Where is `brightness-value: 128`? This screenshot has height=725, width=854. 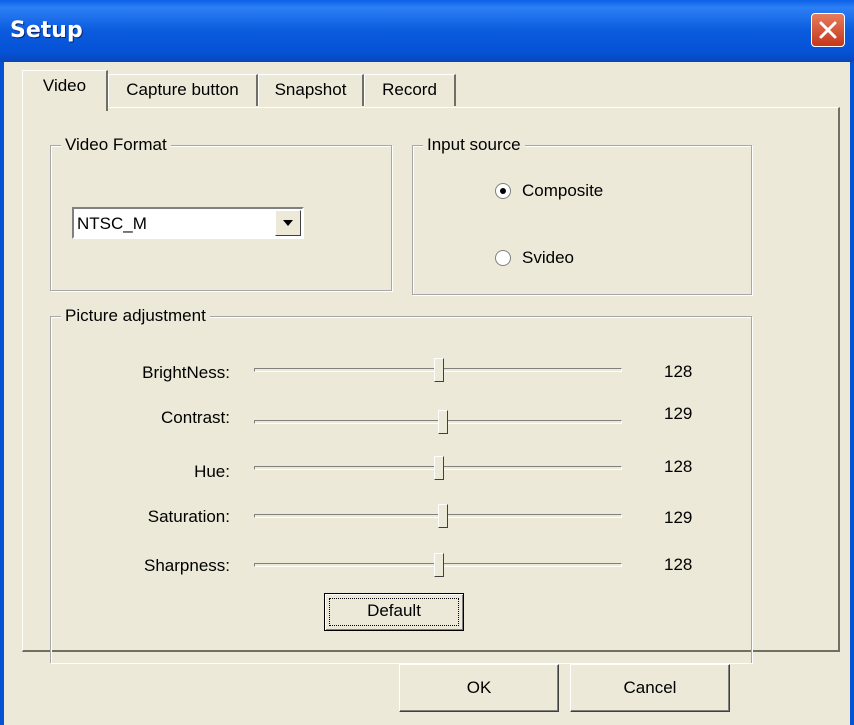 brightness-value: 128 is located at coordinates (678, 371).